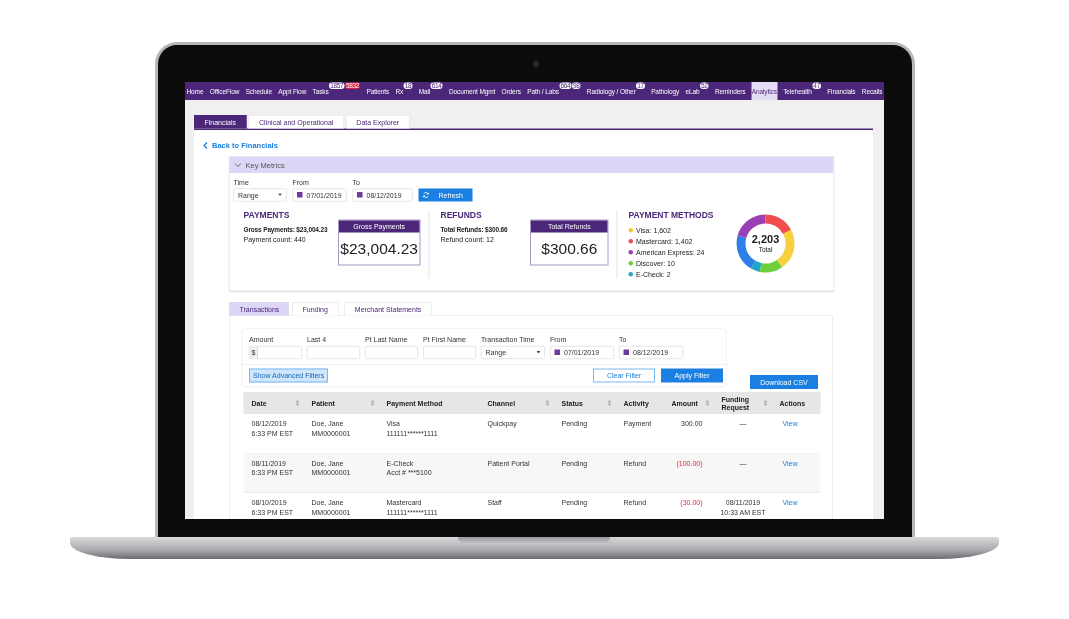  I want to click on metric-value: $300.66, so click(568, 248).